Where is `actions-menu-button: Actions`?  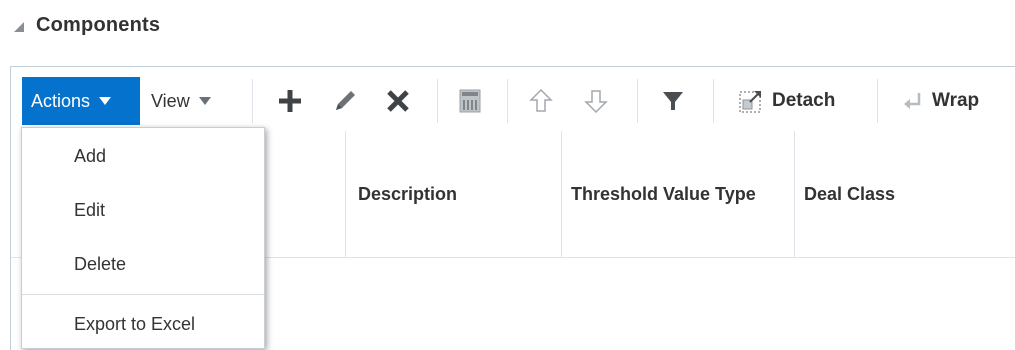 actions-menu-button: Actions is located at coordinates (81, 101).